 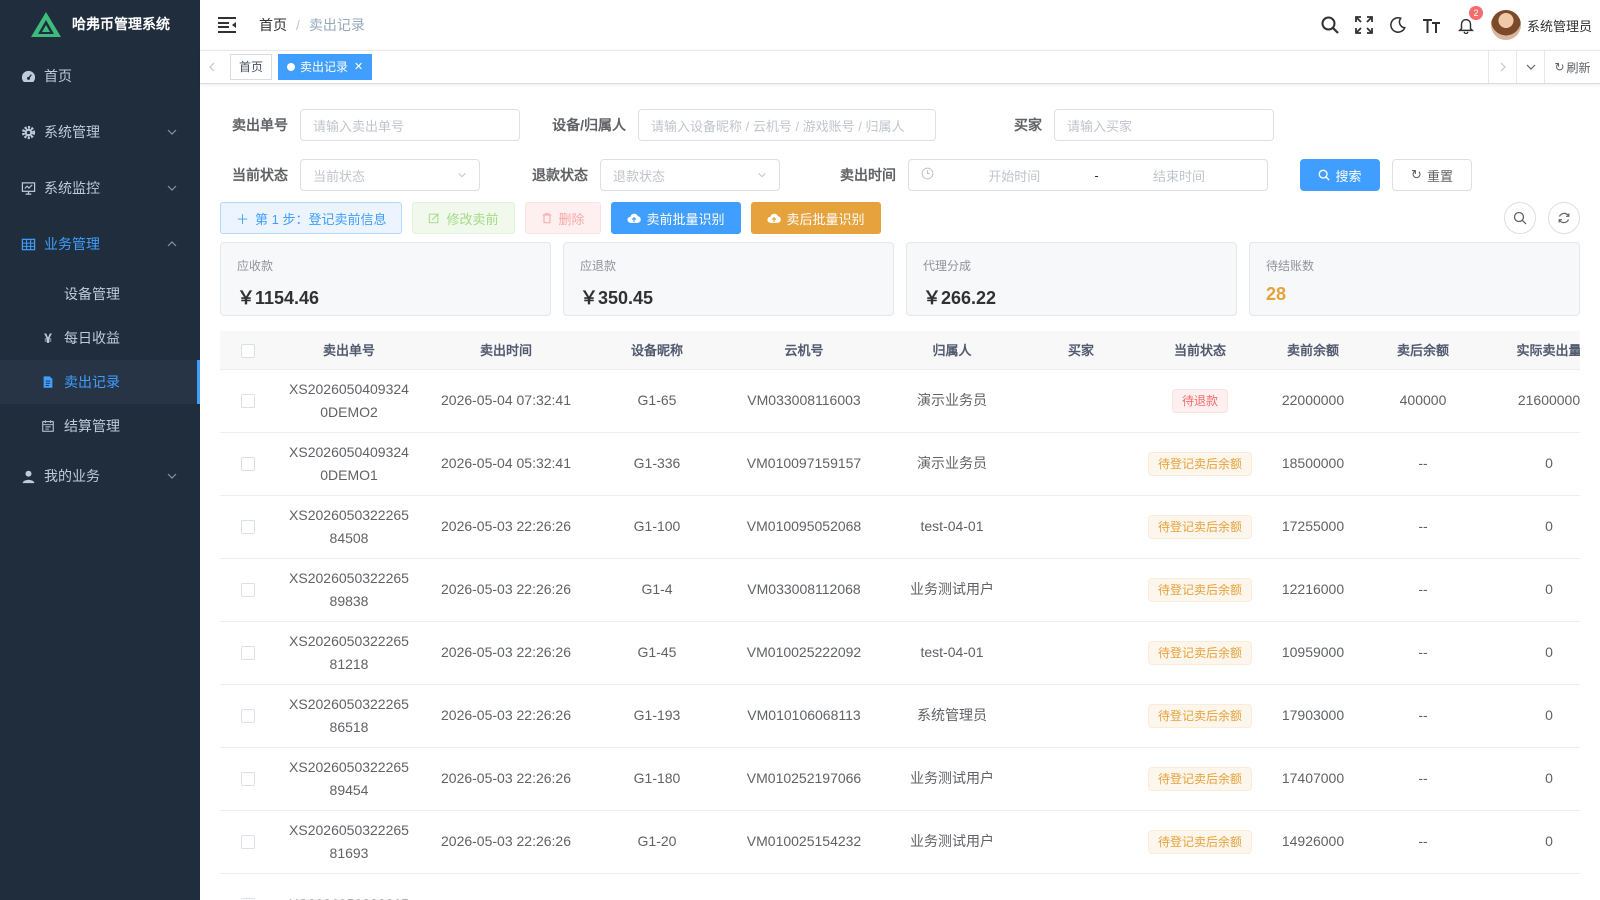 What do you see at coordinates (1313, 653) in the screenshot?
I see `pre-sale-balance-cell: 10959000` at bounding box center [1313, 653].